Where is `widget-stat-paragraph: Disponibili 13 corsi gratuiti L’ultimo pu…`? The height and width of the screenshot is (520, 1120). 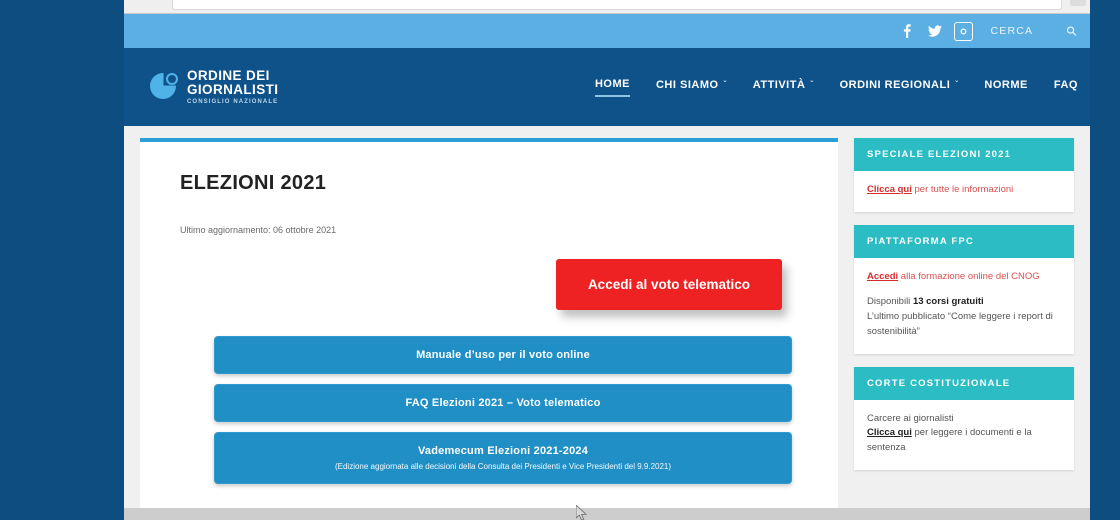
widget-stat-paragraph: Disponibili 13 corsi gratuiti L’ultimo pu… is located at coordinates (964, 317).